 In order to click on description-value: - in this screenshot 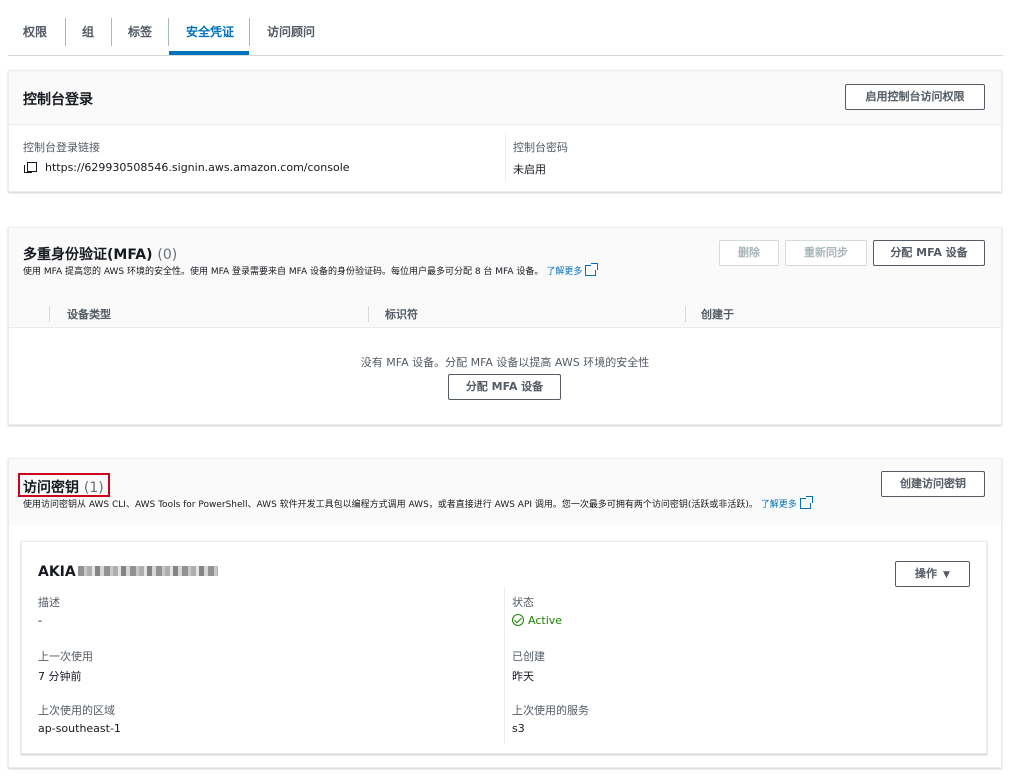, I will do `click(40, 620)`.